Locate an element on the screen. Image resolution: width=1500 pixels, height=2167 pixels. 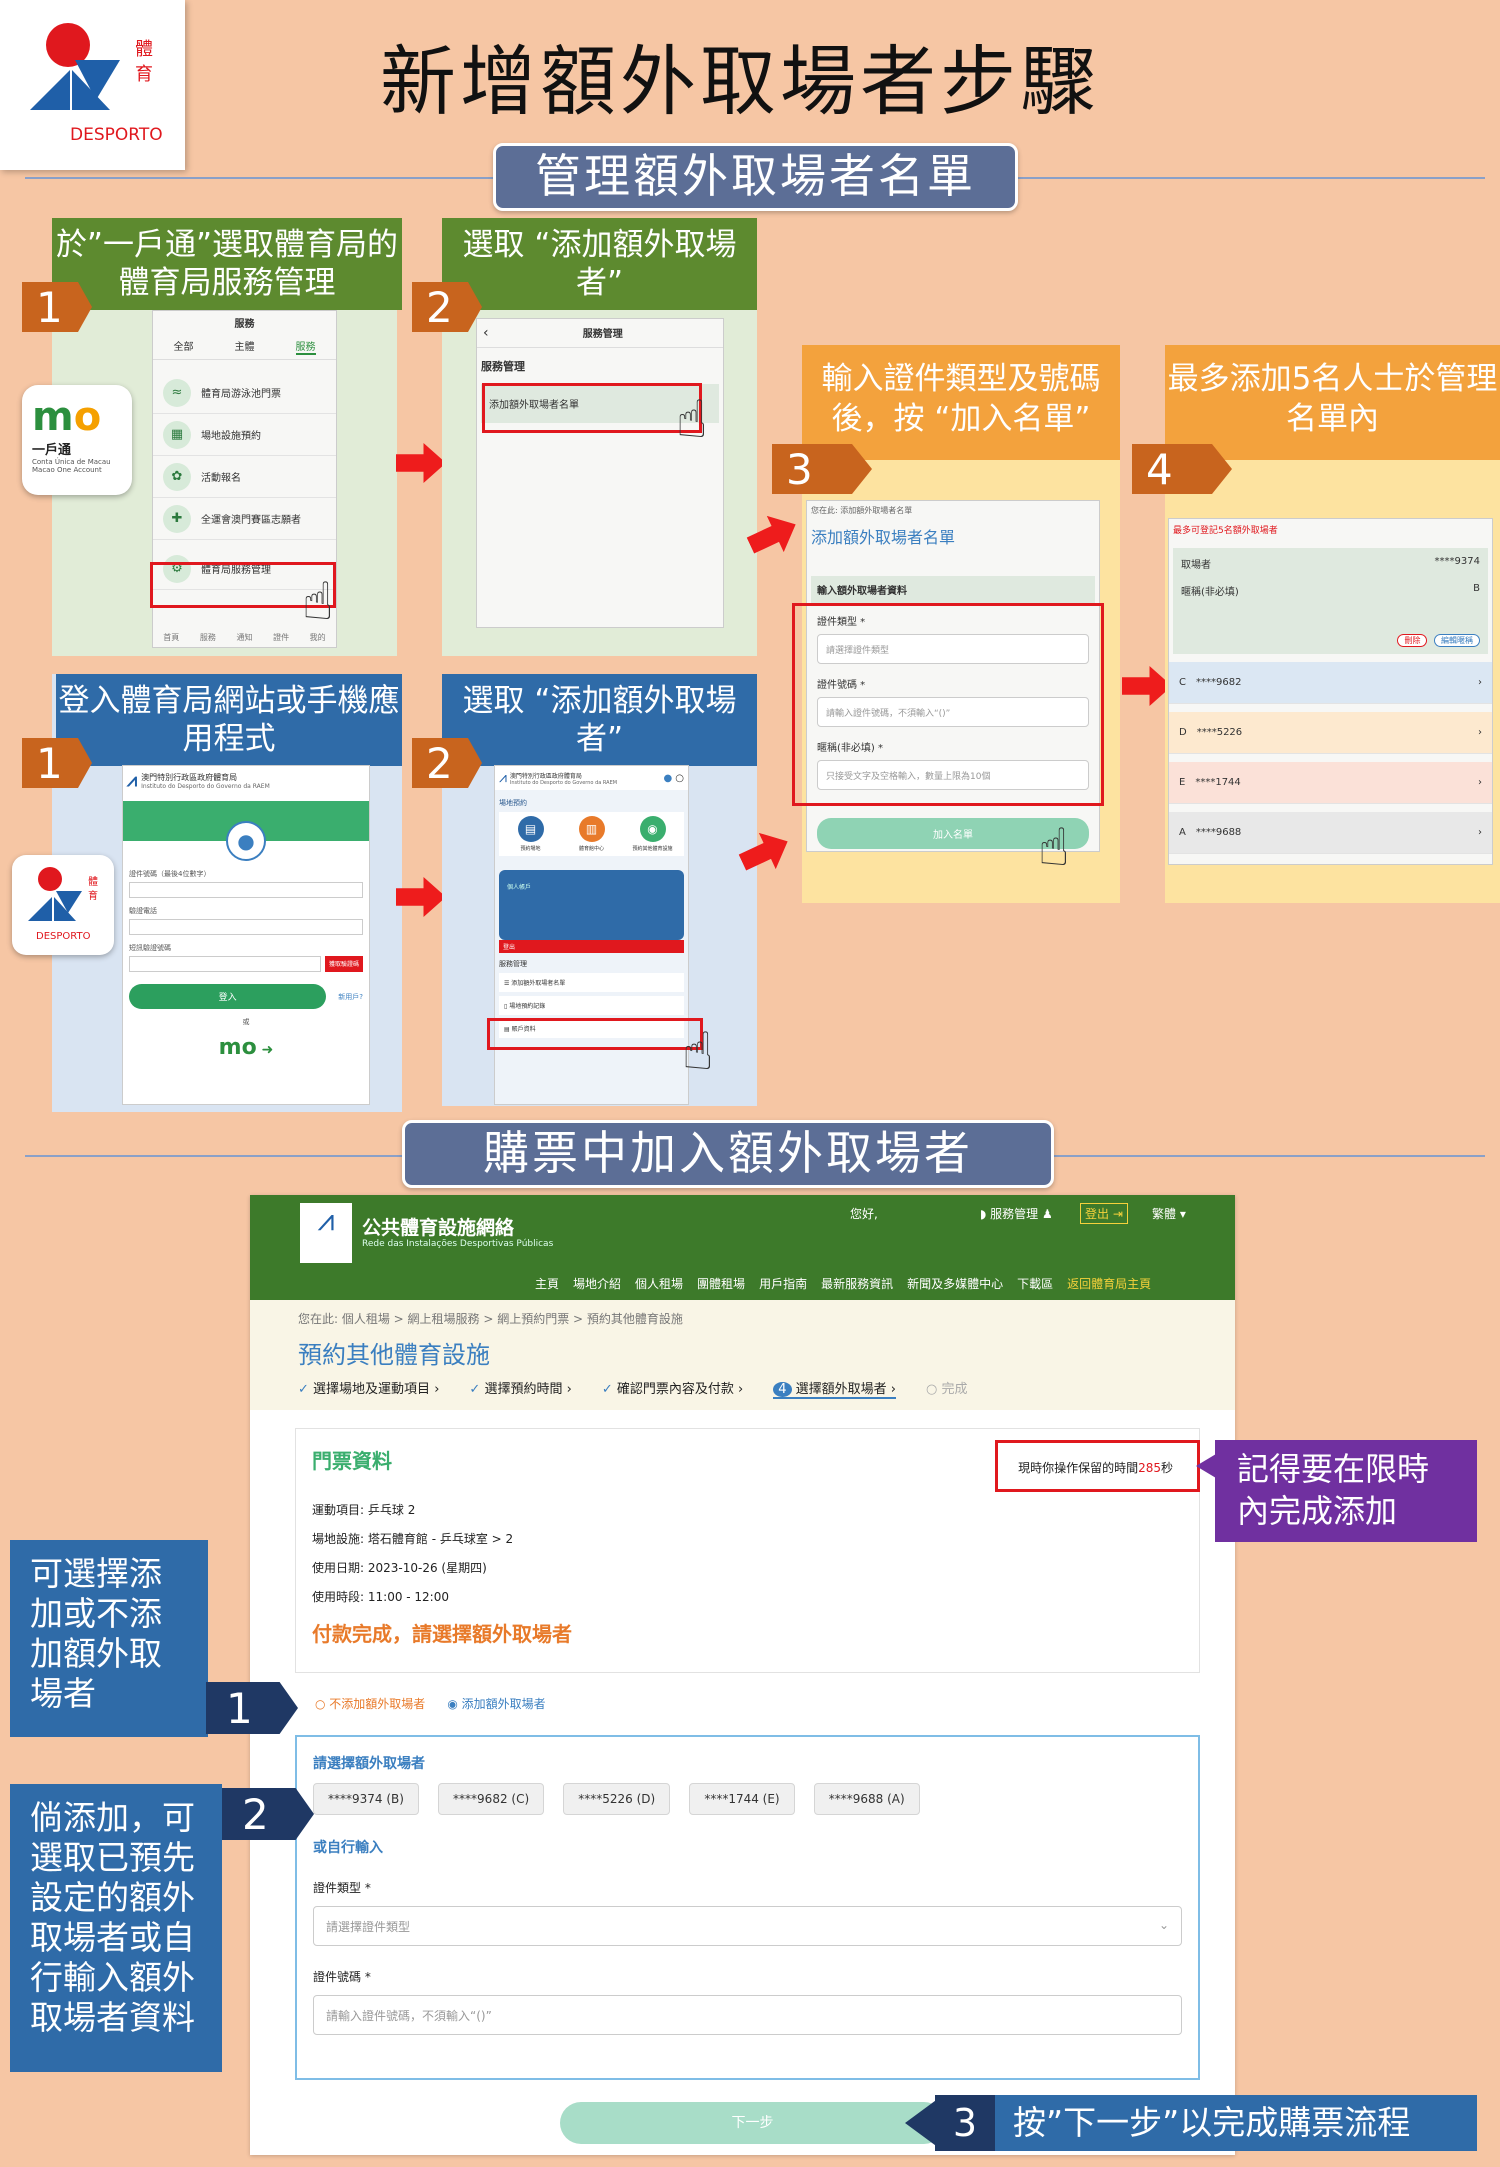
collector-chip: ****9688 (A) is located at coordinates (866, 1799).